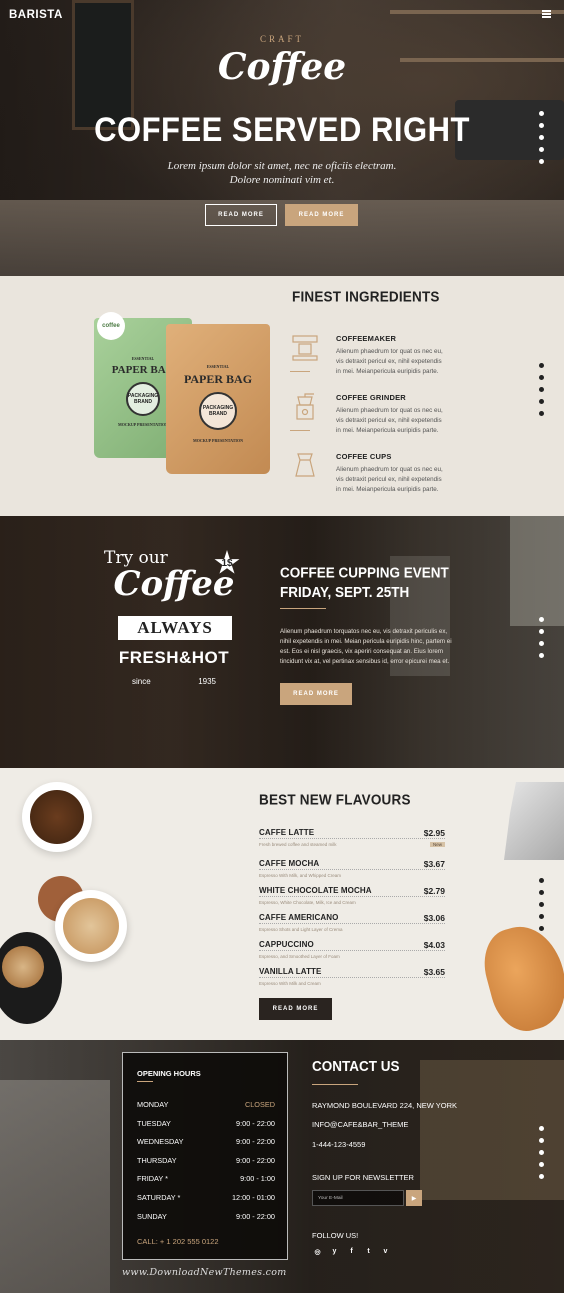 This screenshot has height=1293, width=564. What do you see at coordinates (305, 348) in the screenshot?
I see `coffeemaker-icon` at bounding box center [305, 348].